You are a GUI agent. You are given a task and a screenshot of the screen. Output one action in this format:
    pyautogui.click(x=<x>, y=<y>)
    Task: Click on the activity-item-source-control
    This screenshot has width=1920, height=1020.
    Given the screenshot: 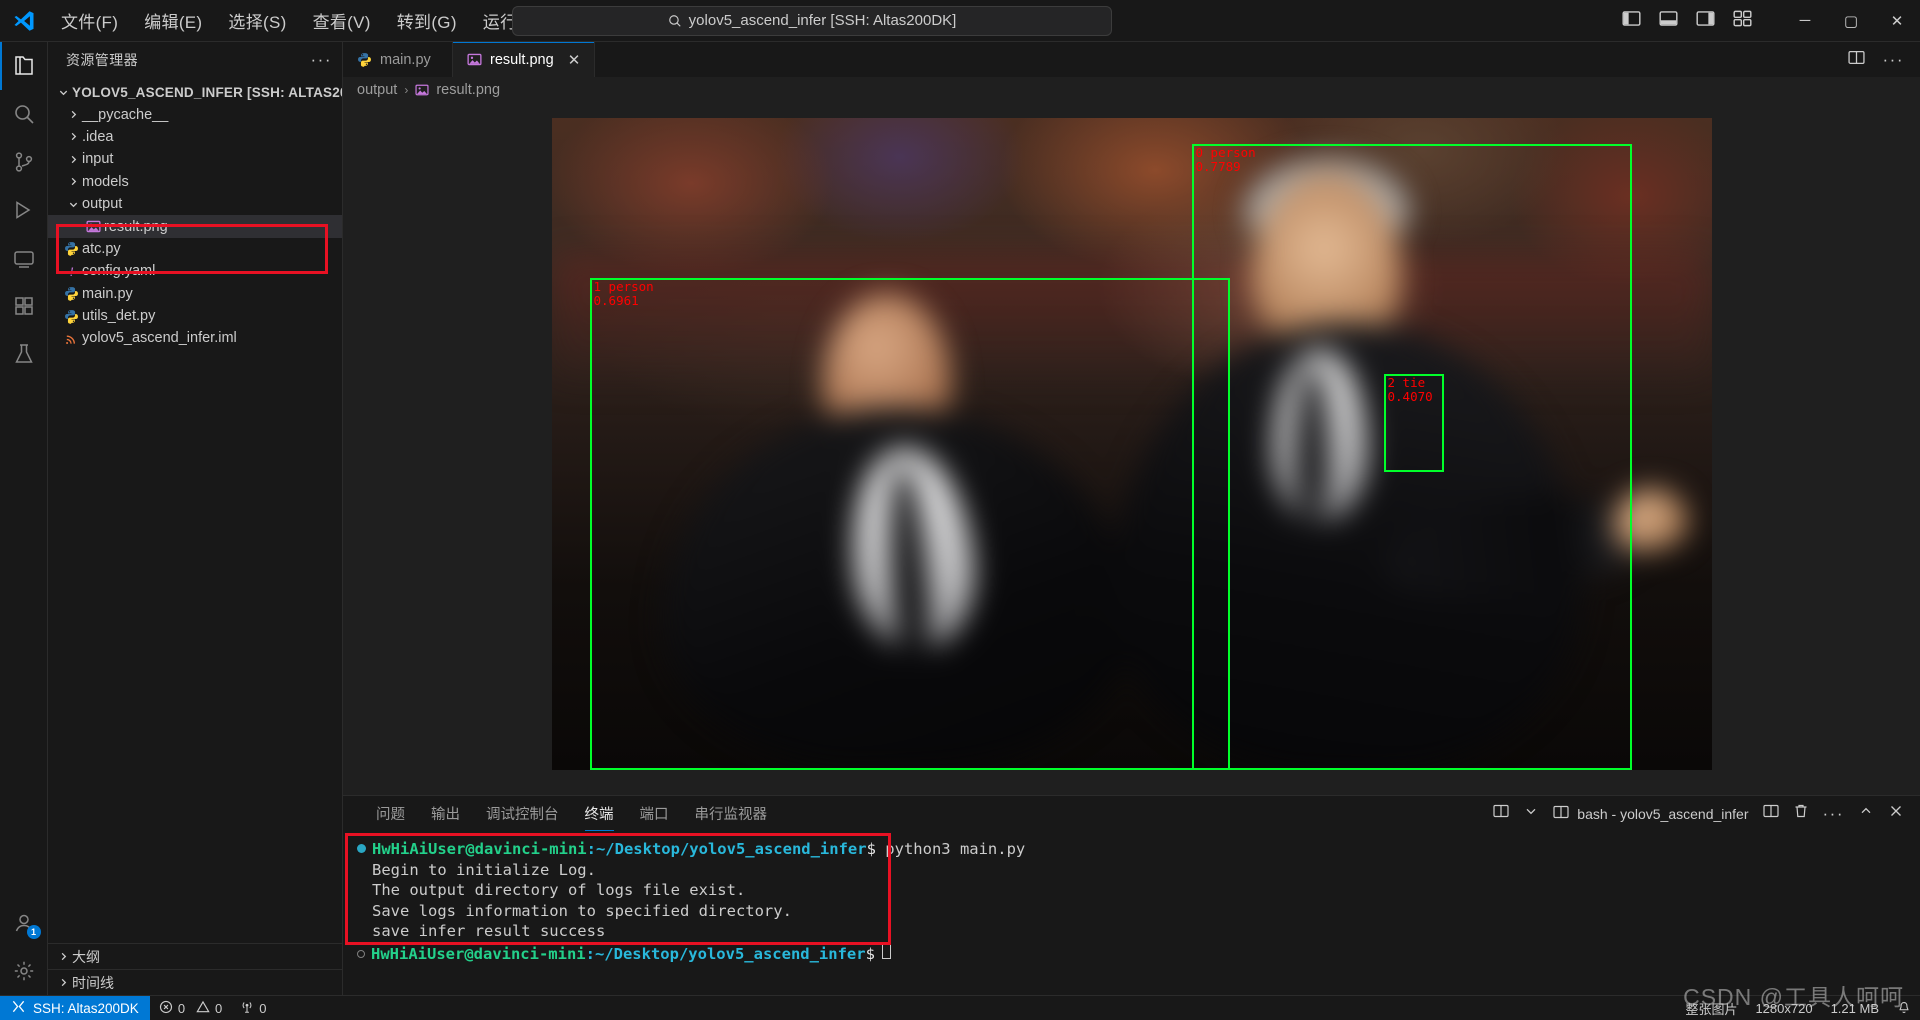 What is the action you would take?
    pyautogui.click(x=24, y=162)
    